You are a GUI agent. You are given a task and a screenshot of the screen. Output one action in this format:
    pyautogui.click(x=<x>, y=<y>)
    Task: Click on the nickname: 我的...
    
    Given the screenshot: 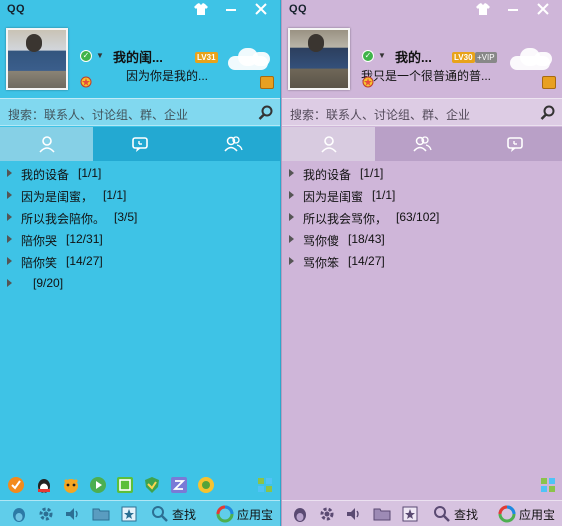 What is the action you would take?
    pyautogui.click(x=413, y=56)
    